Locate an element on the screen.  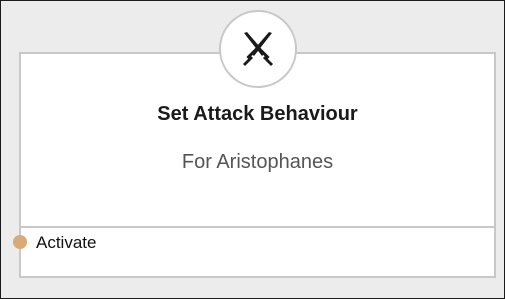
crossed-swords-icon is located at coordinates (258, 49).